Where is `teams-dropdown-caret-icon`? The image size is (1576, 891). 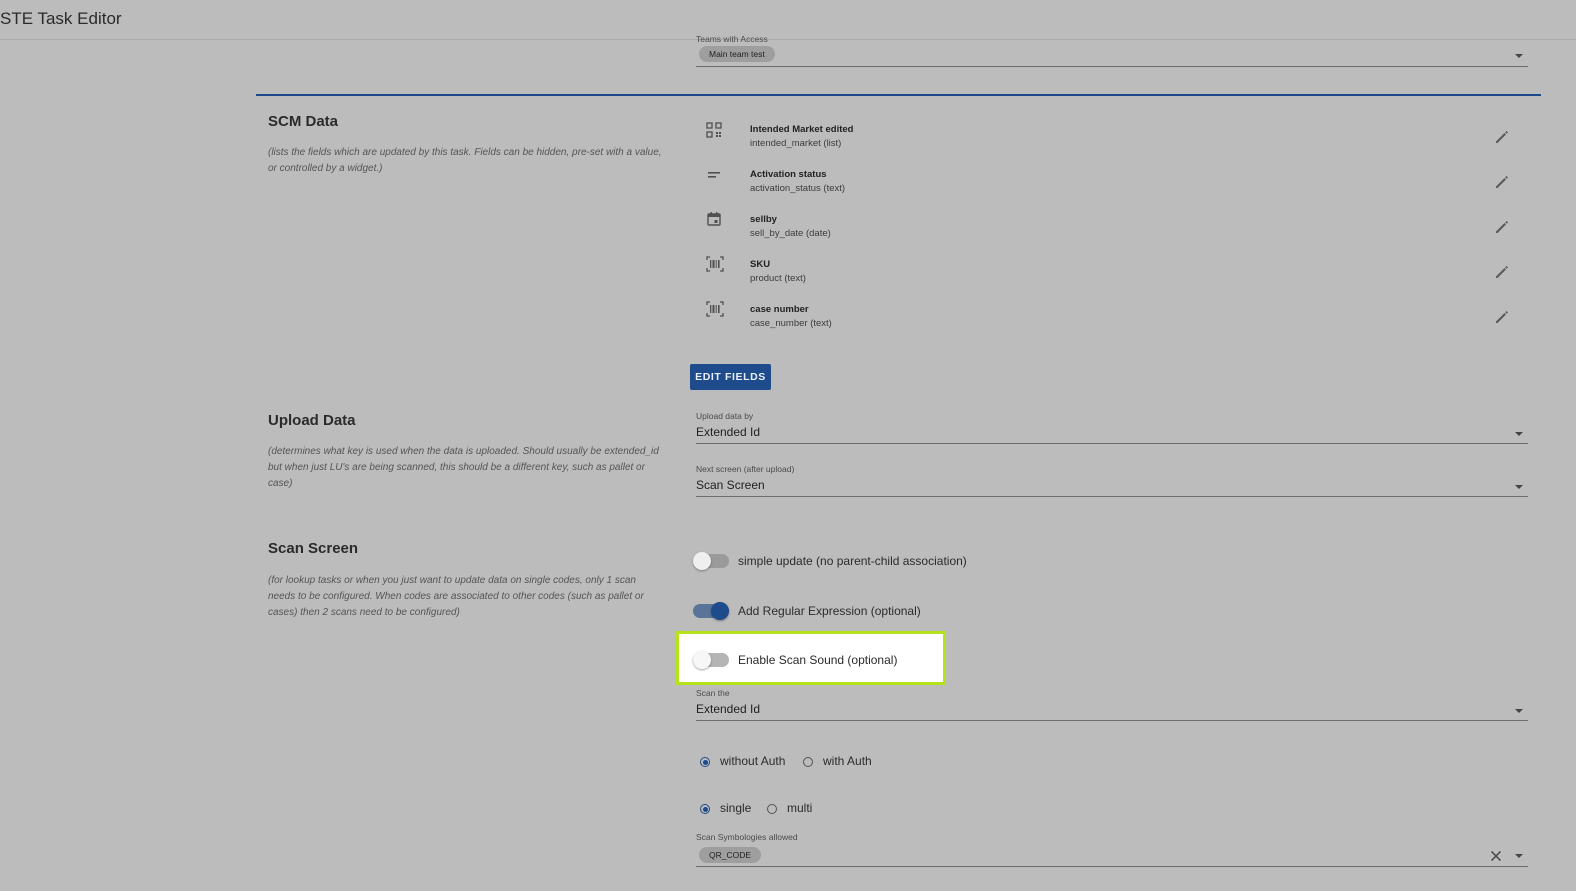 teams-dropdown-caret-icon is located at coordinates (1519, 56).